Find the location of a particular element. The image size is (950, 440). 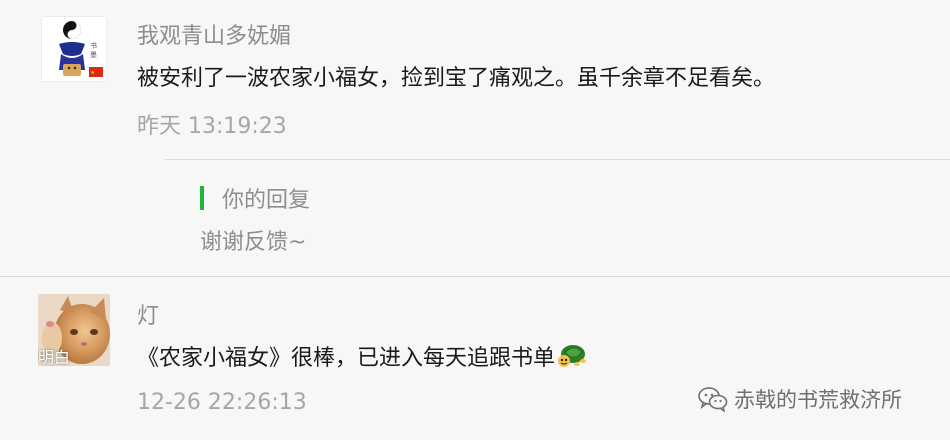

avatar: 明白 is located at coordinates (74, 330).